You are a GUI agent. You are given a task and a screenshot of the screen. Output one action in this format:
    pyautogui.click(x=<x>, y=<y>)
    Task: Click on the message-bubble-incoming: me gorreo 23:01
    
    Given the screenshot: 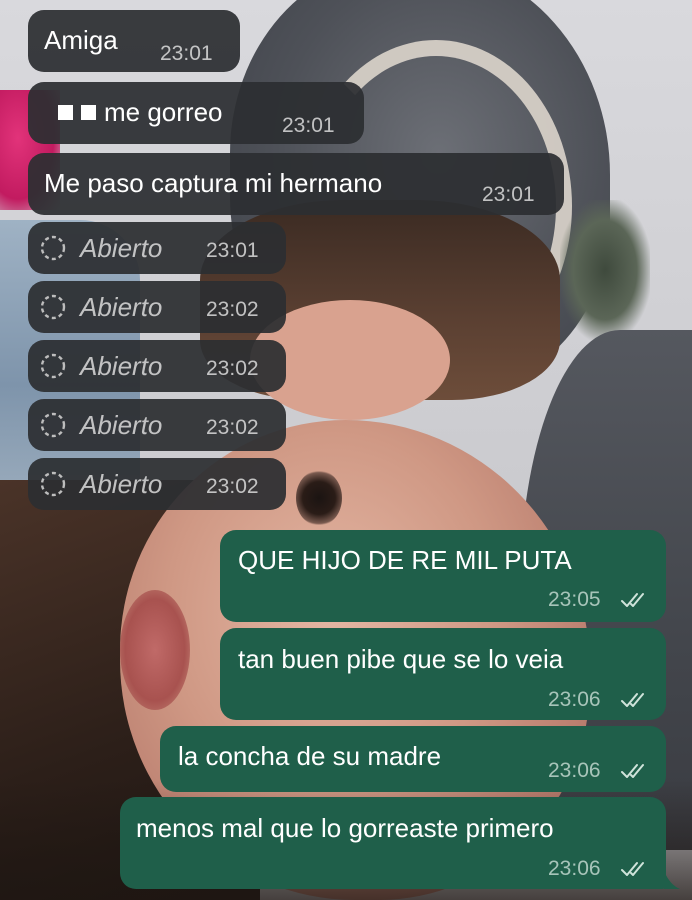 What is the action you would take?
    pyautogui.click(x=196, y=113)
    